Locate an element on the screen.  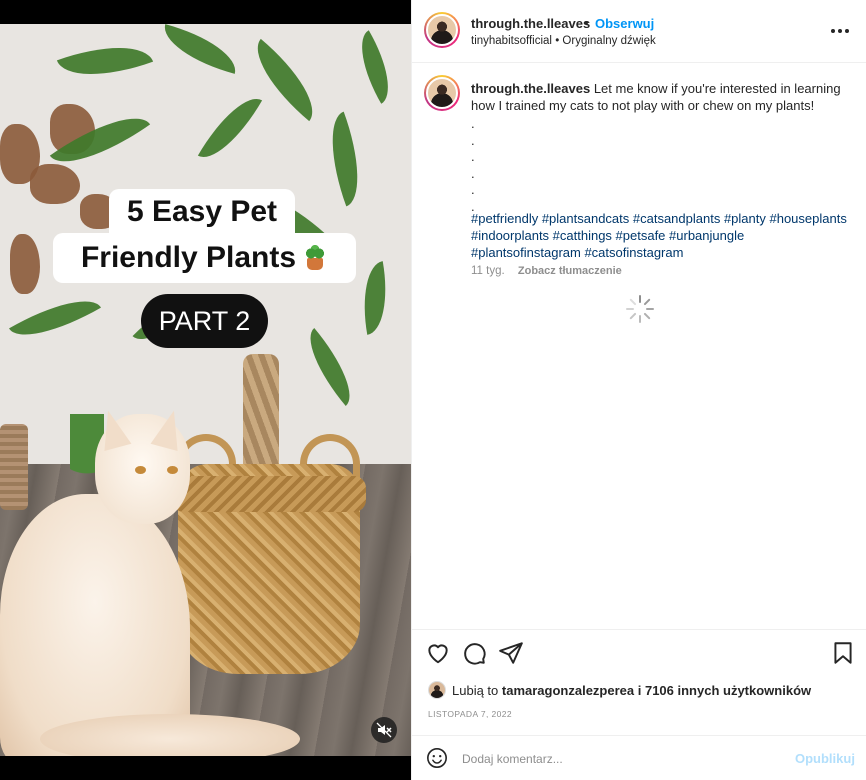
audio-artist: tinyhabitsofficial is located at coordinates (511, 41).